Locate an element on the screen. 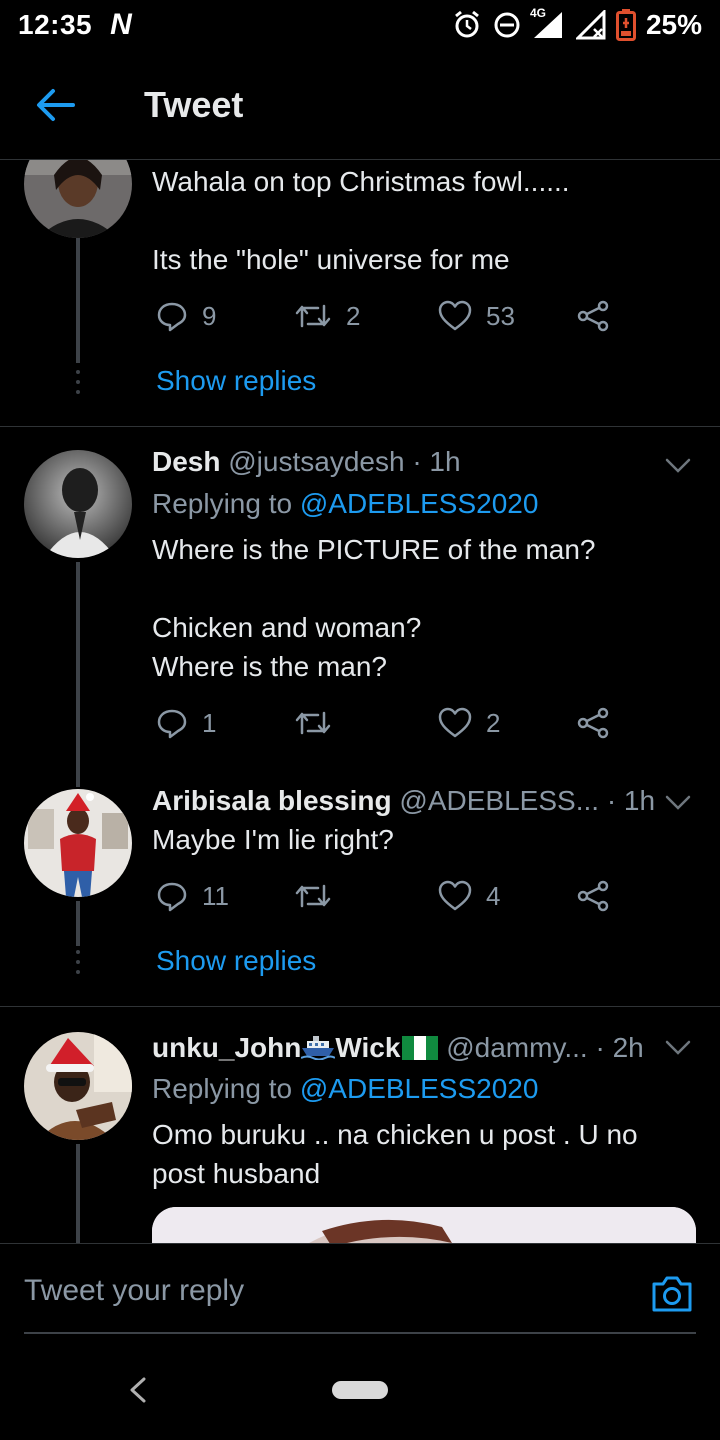 This screenshot has width=720, height=1440. network-label: 4G is located at coordinates (537, 13).